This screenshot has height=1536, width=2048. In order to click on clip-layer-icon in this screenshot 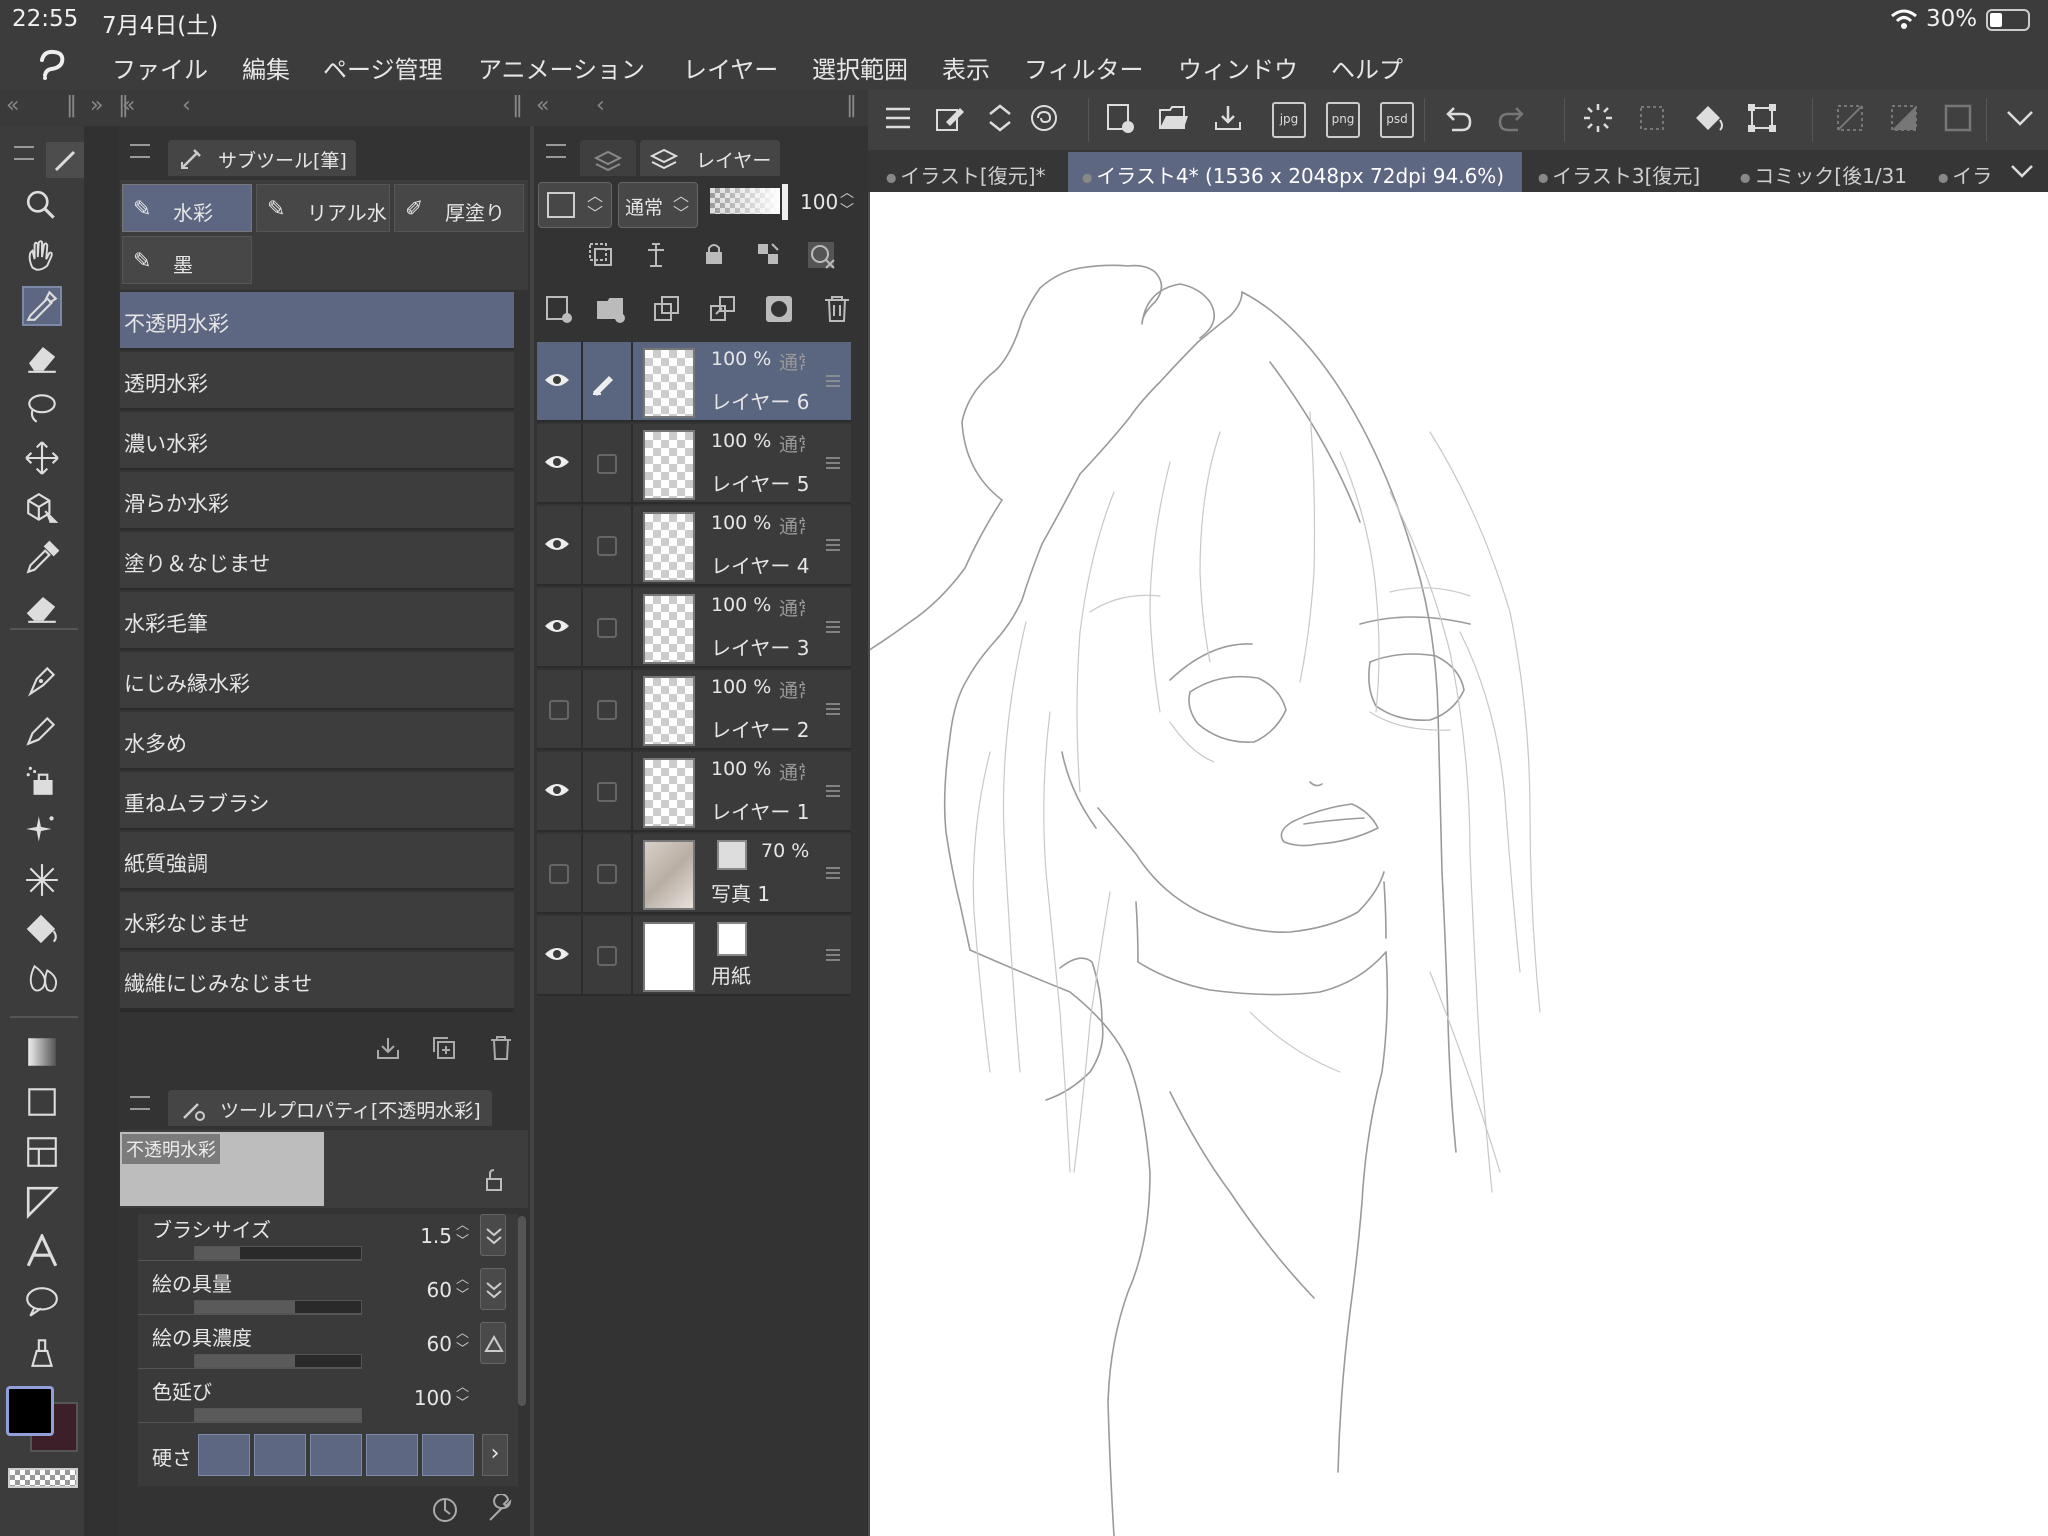, I will do `click(601, 255)`.